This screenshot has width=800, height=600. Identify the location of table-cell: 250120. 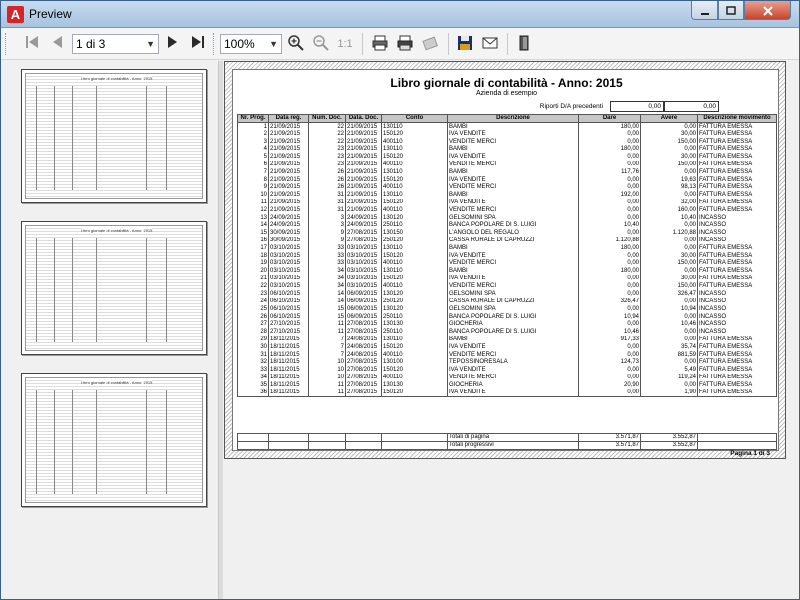
(414, 301).